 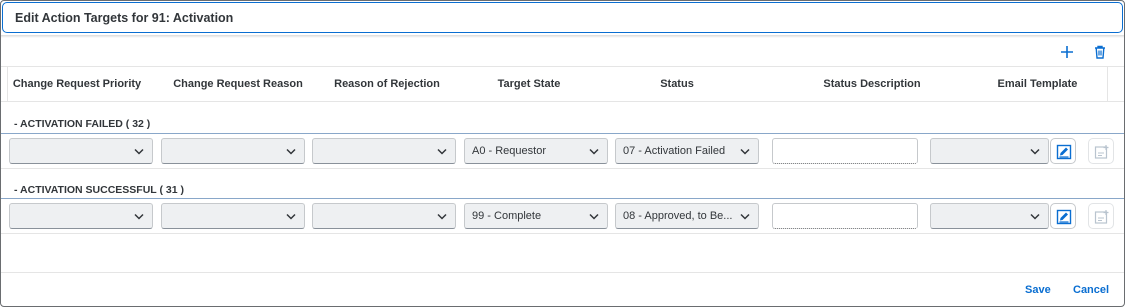 What do you see at coordinates (77, 84) in the screenshot?
I see `column-header-priority: Change Request Priority` at bounding box center [77, 84].